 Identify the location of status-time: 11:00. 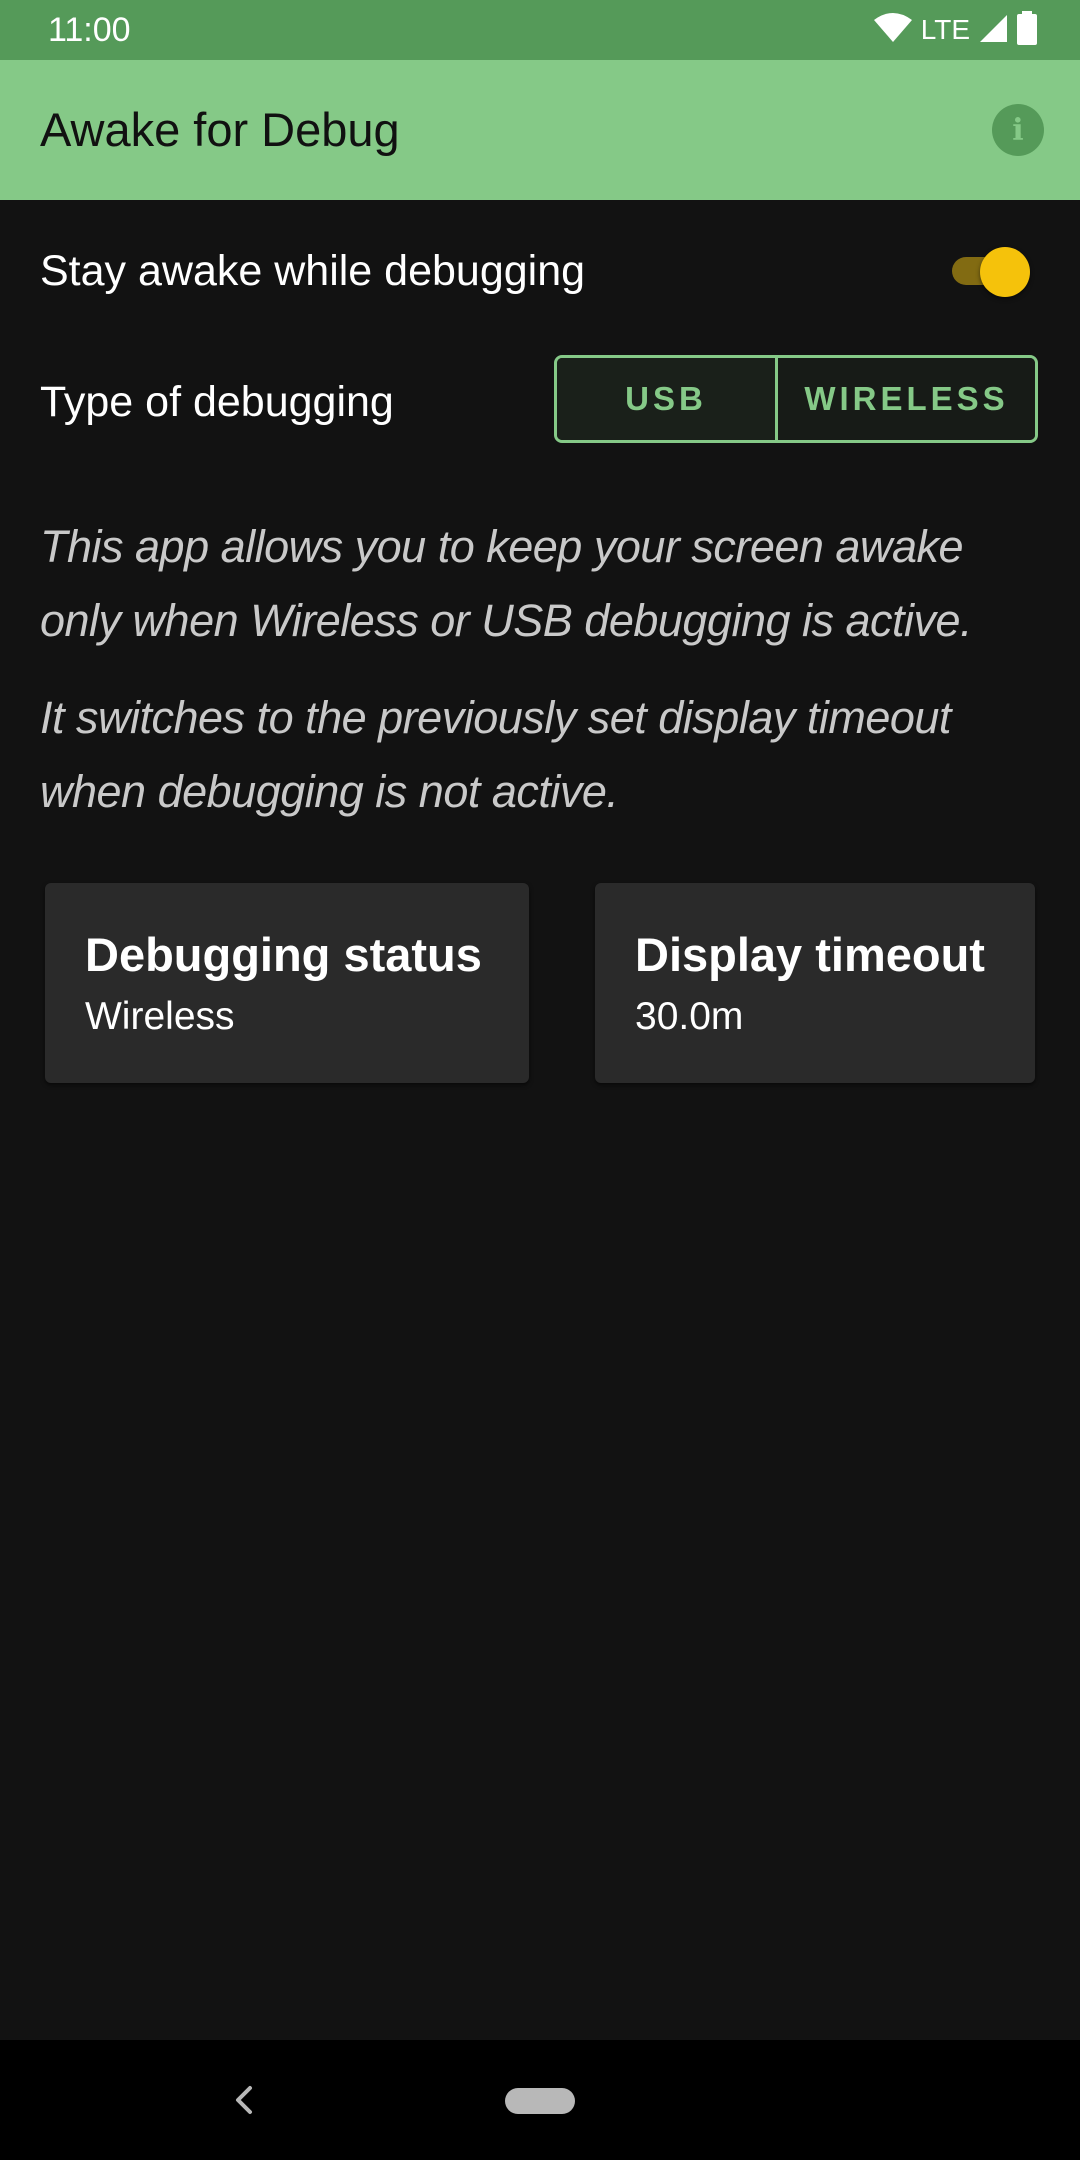
(89, 30).